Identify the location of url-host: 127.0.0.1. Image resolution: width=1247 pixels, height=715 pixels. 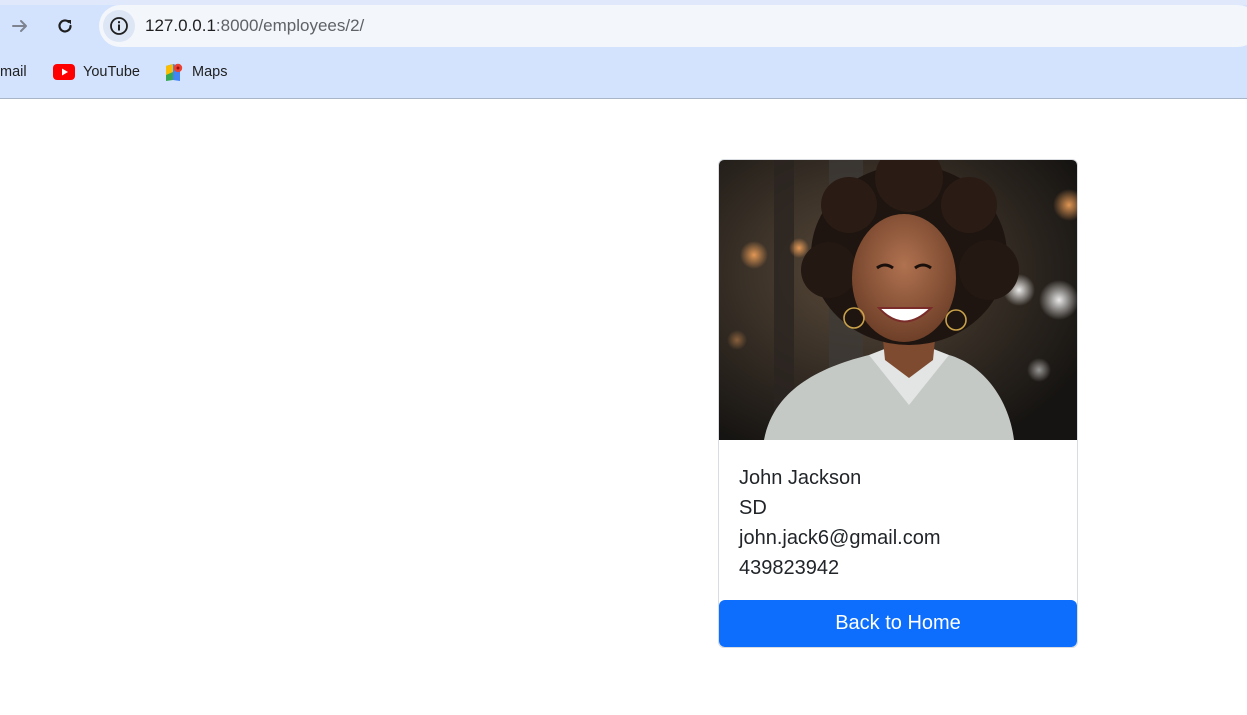
(180, 25).